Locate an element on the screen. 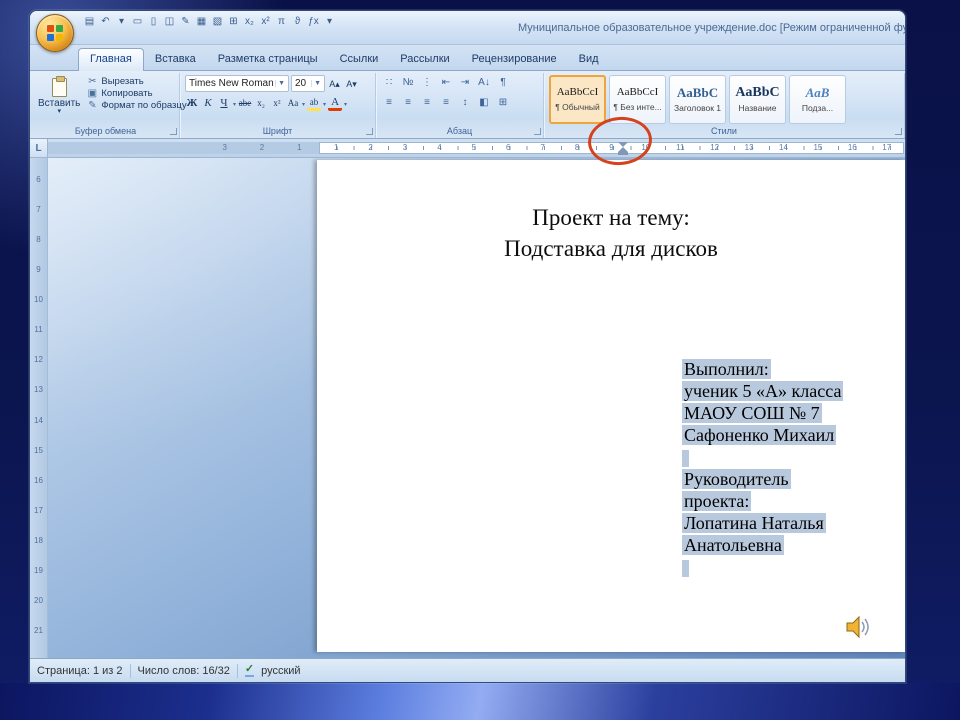 This screenshot has height=720, width=960. paragraph-group-label: Абзац is located at coordinates (459, 131).